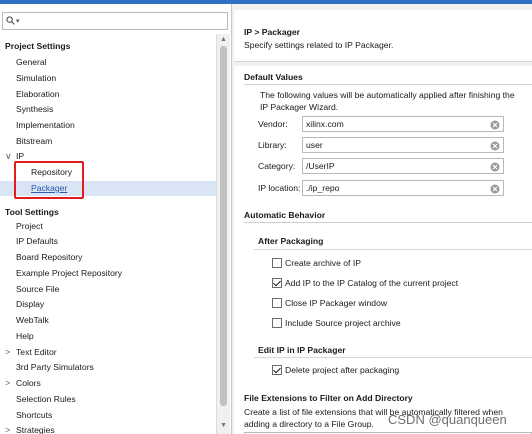  What do you see at coordinates (108, 336) in the screenshot?
I see `tree-item-help: Help` at bounding box center [108, 336].